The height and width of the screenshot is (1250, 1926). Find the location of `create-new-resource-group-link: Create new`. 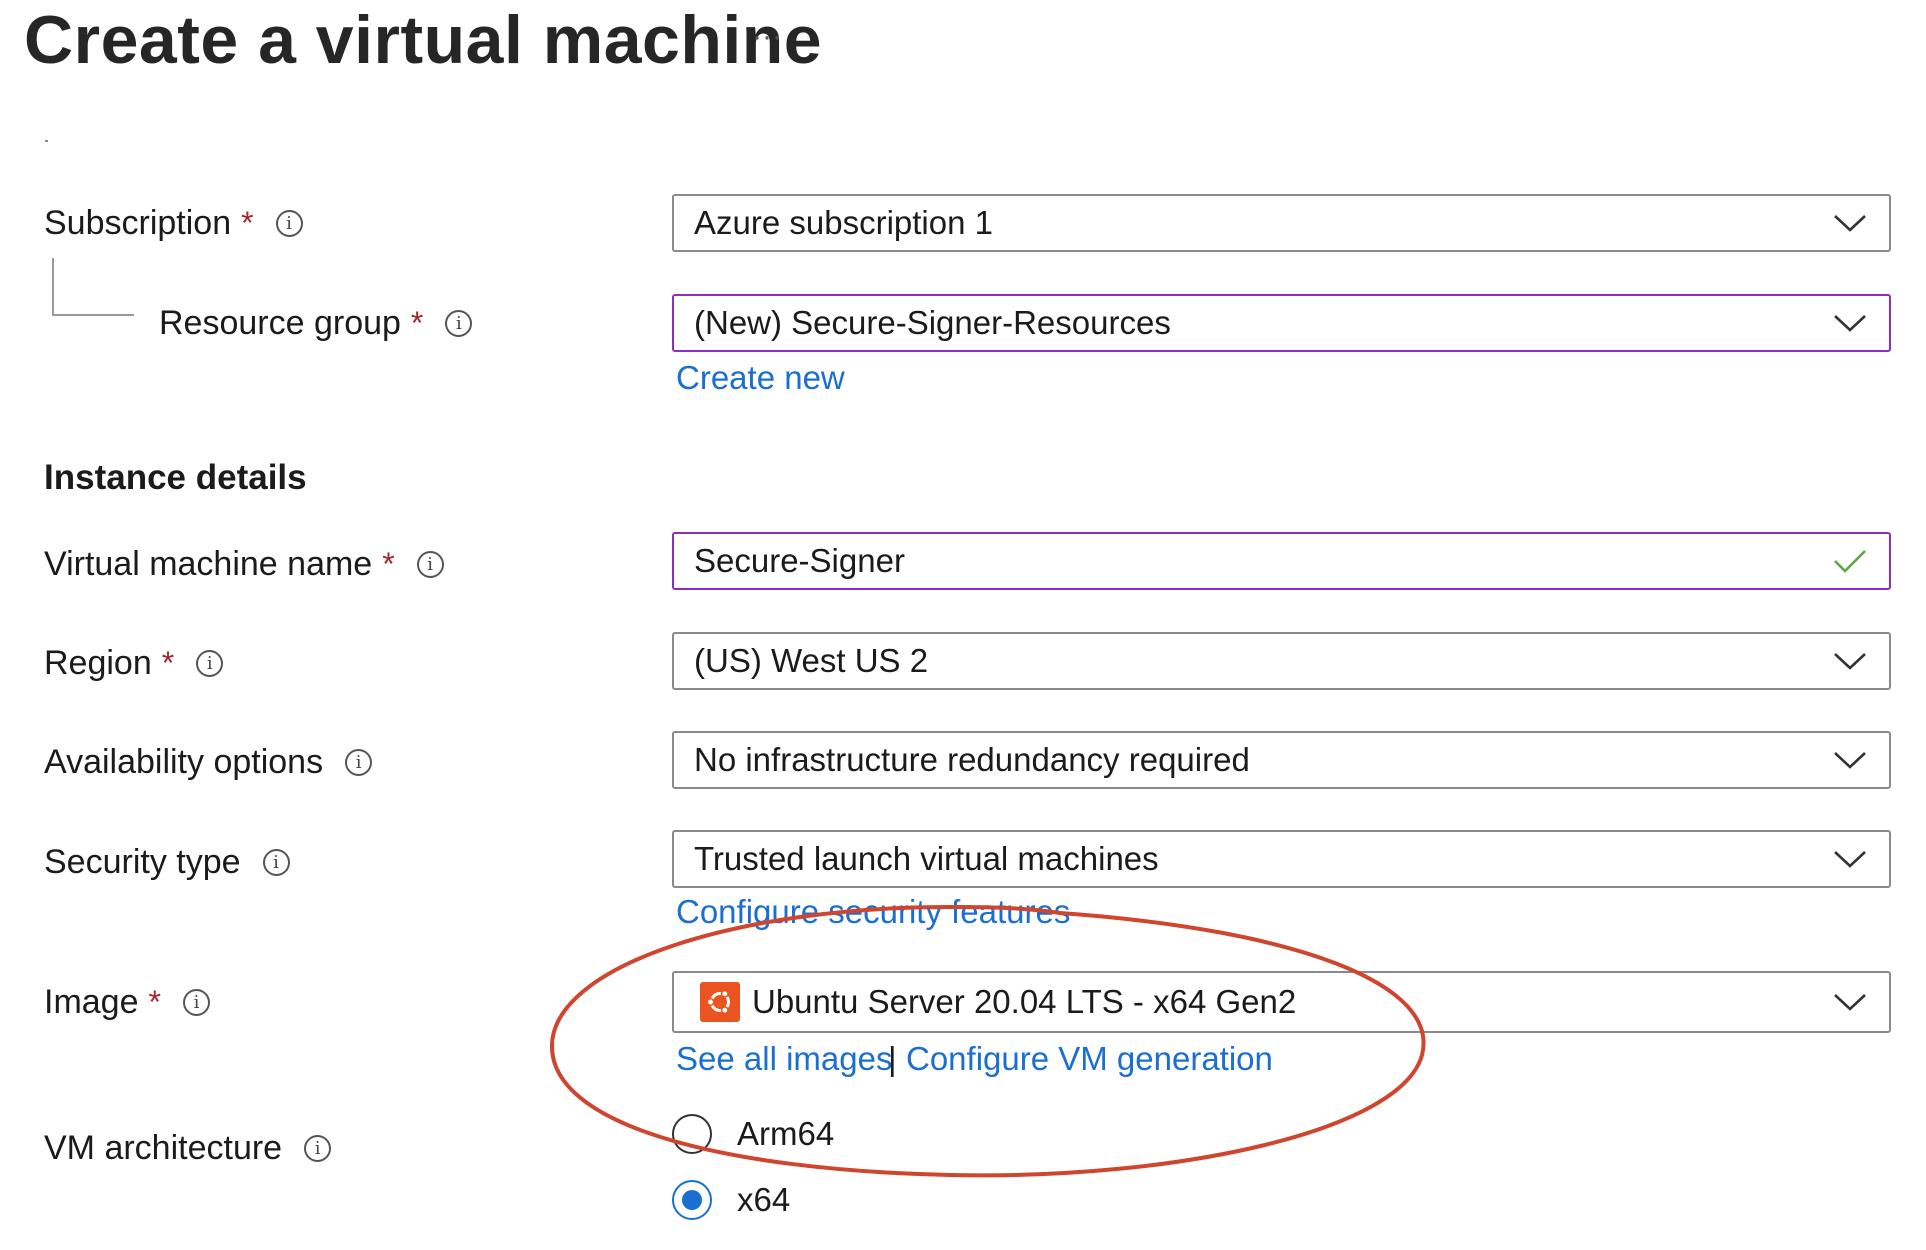

create-new-resource-group-link: Create new is located at coordinates (760, 378).